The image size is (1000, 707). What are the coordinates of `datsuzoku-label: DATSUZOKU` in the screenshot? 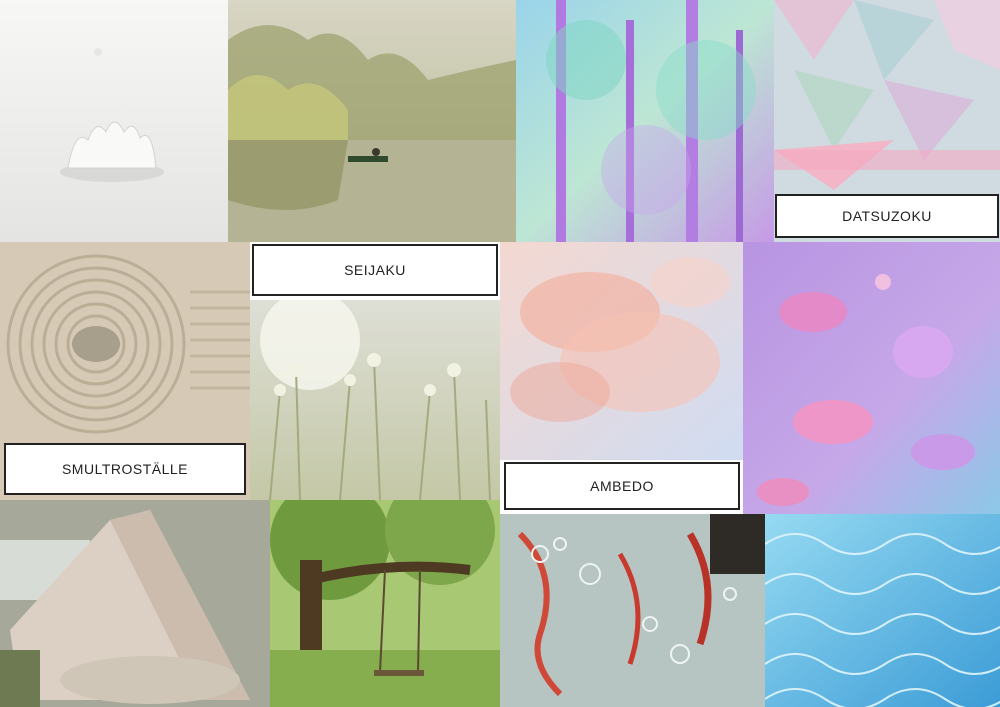 It's located at (887, 216).